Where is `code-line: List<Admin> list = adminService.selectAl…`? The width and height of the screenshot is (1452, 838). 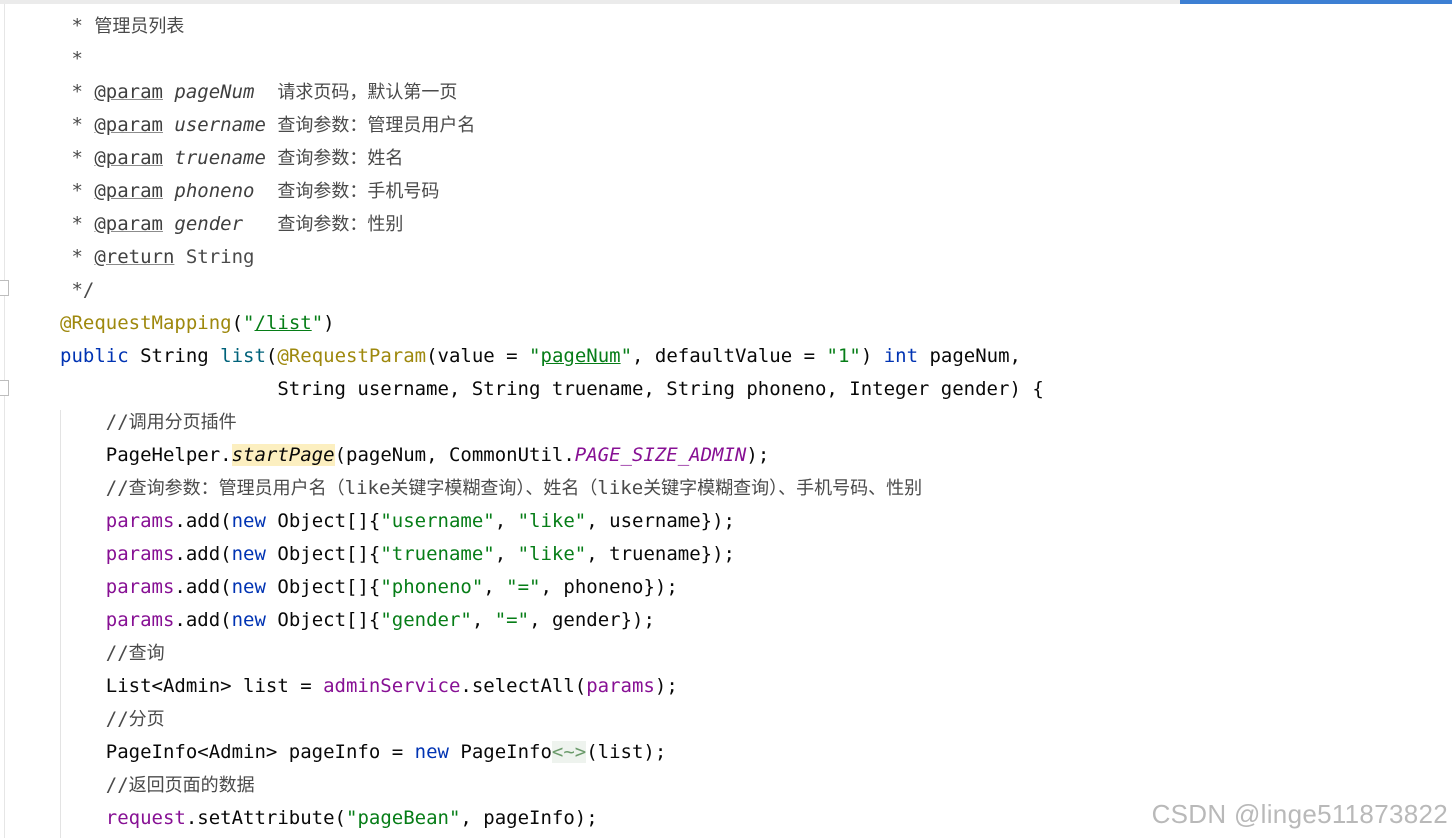
code-line: List<Admin> list = adminService.selectAl… is located at coordinates (552, 686).